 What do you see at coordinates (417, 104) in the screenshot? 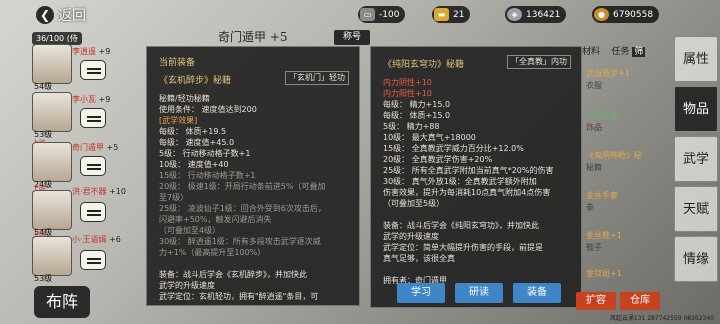
I see `effect-line: 每级： 精力+15.0` at bounding box center [417, 104].